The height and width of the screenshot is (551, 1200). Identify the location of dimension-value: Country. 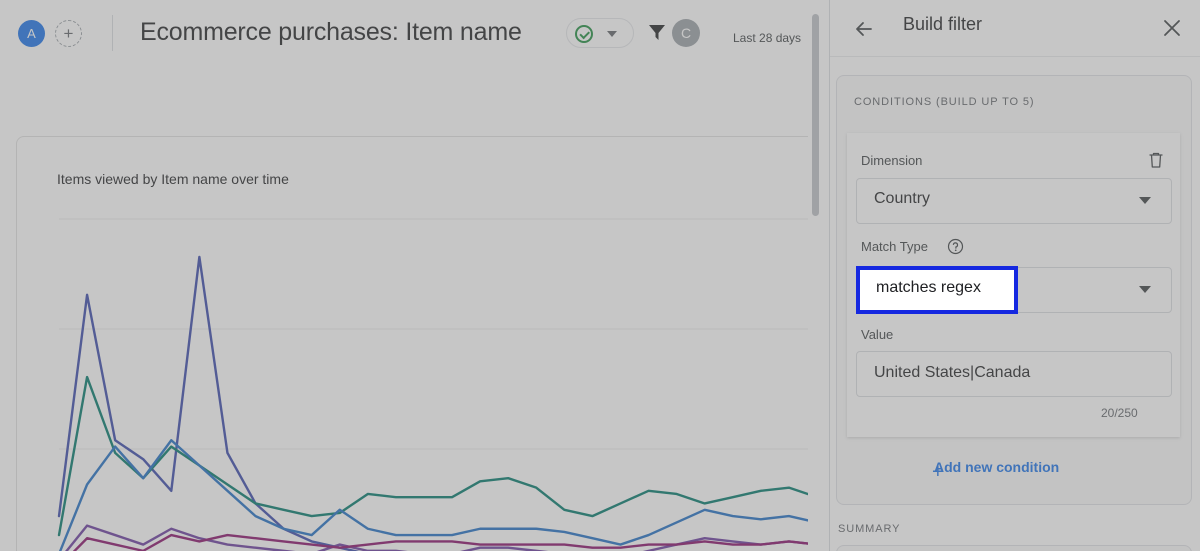
(902, 198).